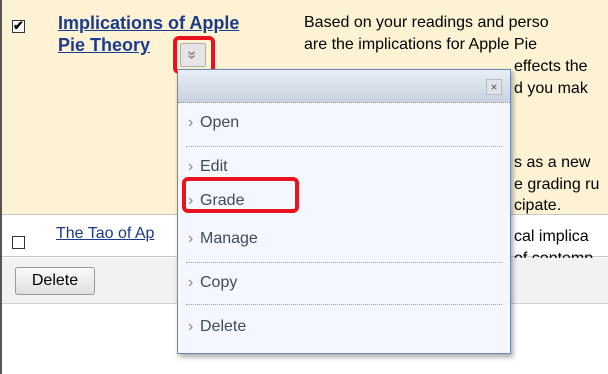 The width and height of the screenshot is (608, 374). I want to click on menu-item-label: Manage, so click(229, 238).